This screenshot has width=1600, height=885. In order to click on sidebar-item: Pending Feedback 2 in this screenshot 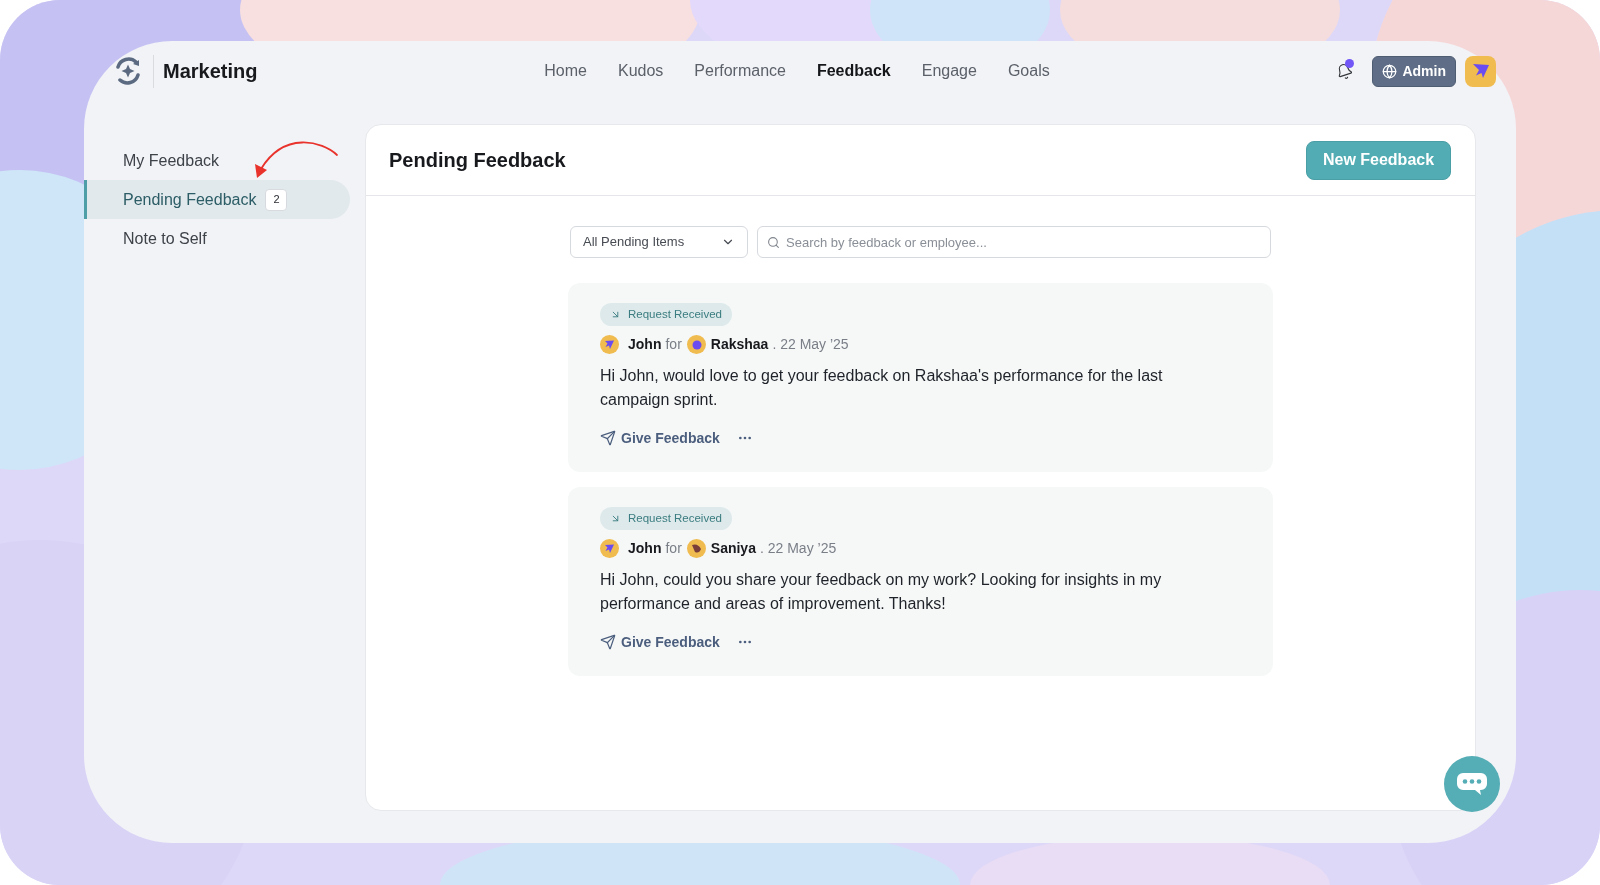, I will do `click(217, 199)`.